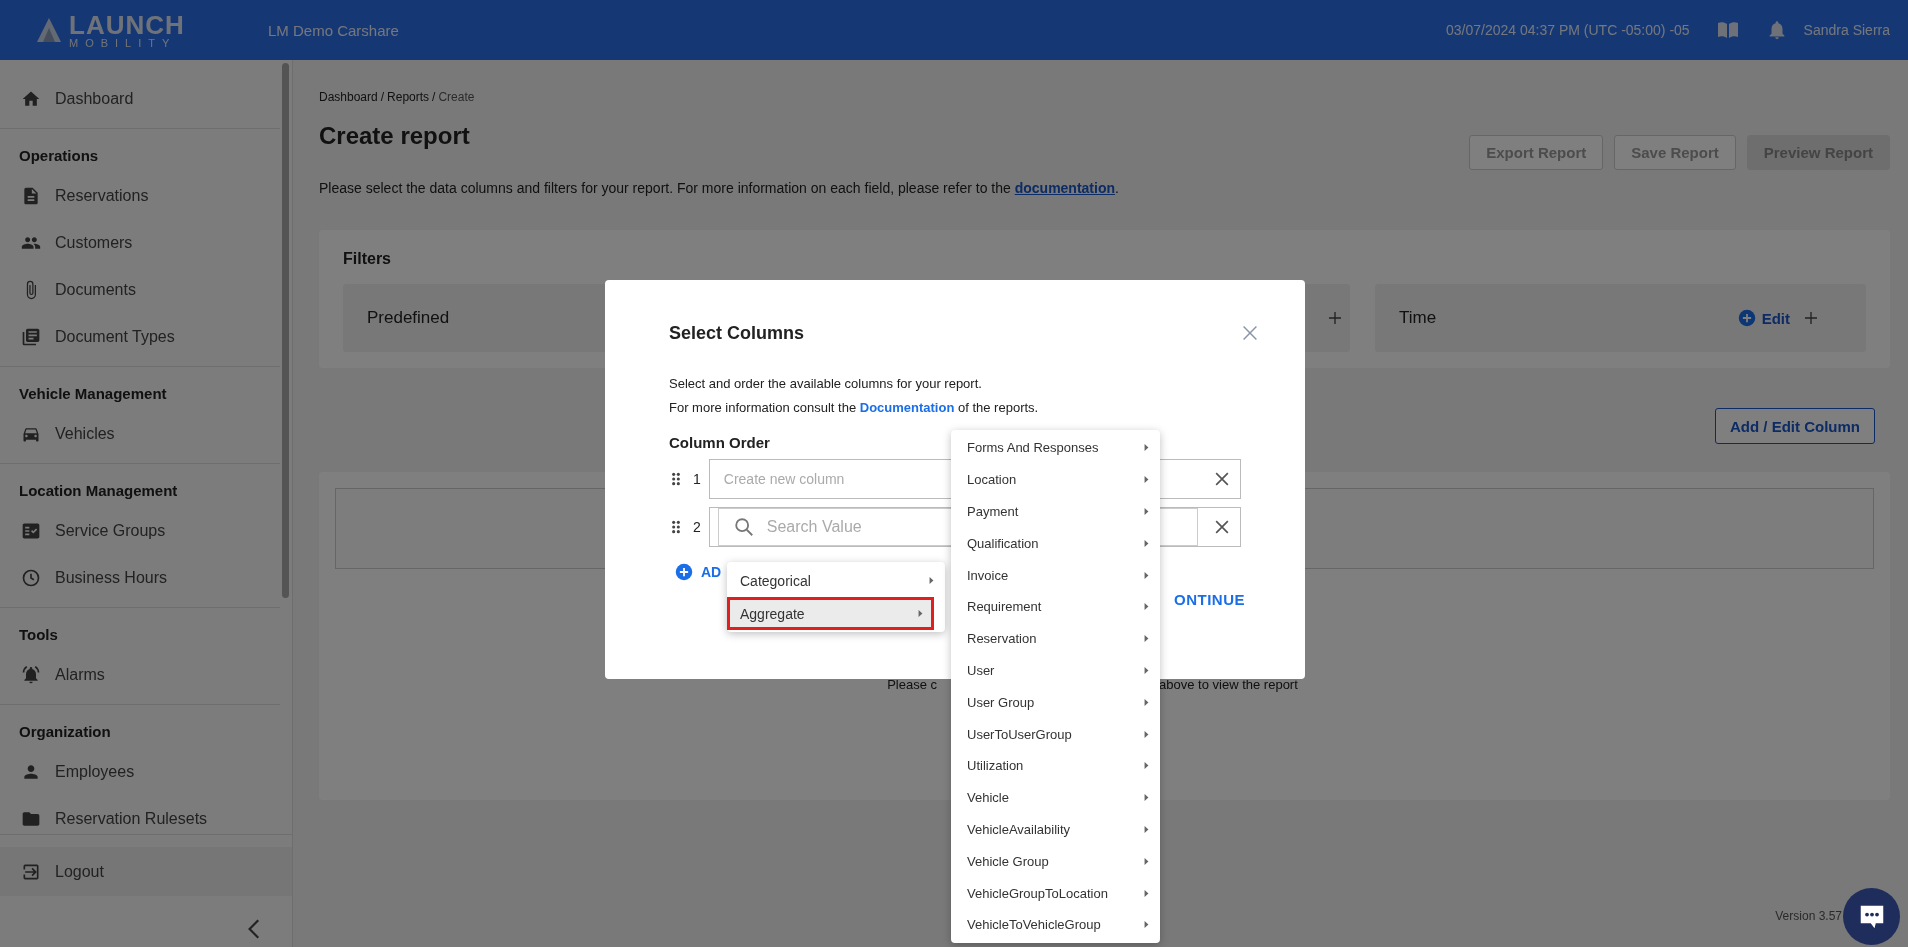 The width and height of the screenshot is (1908, 947). Describe the element at coordinates (64, 732) in the screenshot. I see `sidebar-heading: Organization` at that location.